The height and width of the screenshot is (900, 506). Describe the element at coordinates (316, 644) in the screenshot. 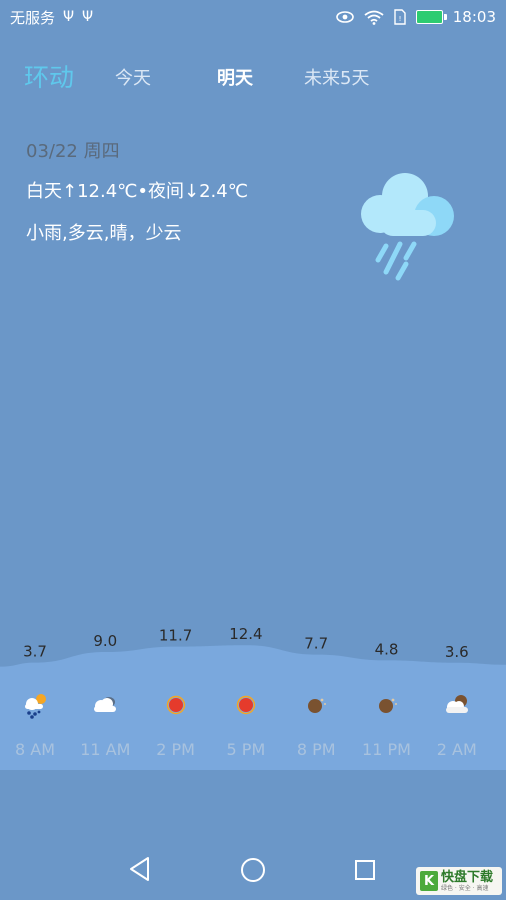

I see `temperature-value-label: 7.7` at that location.